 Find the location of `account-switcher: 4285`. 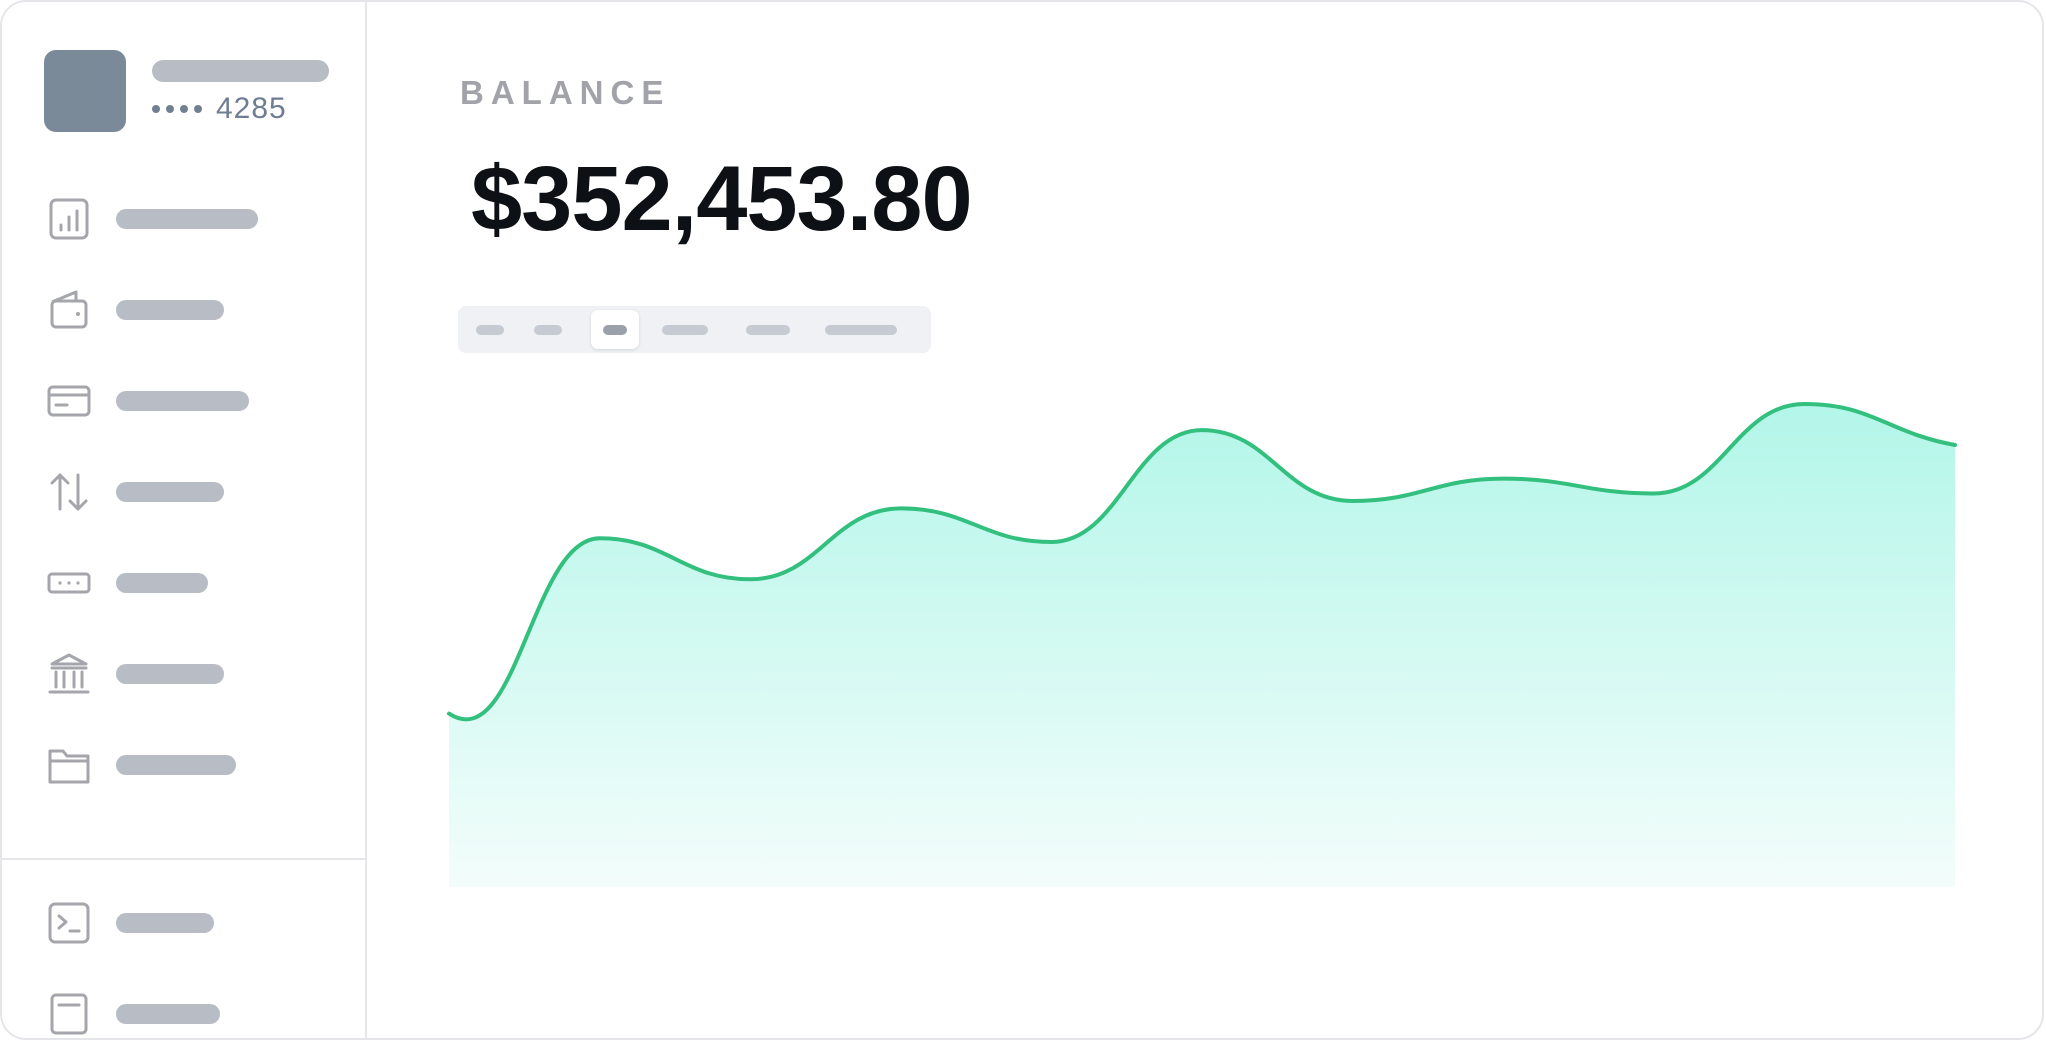

account-switcher: 4285 is located at coordinates (193, 92).